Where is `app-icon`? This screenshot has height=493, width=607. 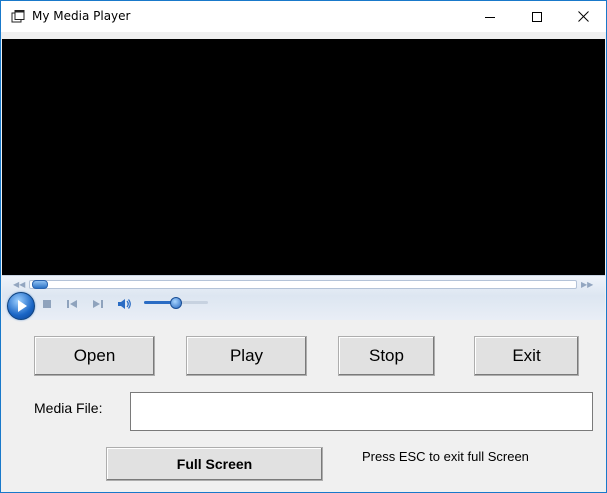 app-icon is located at coordinates (18, 17).